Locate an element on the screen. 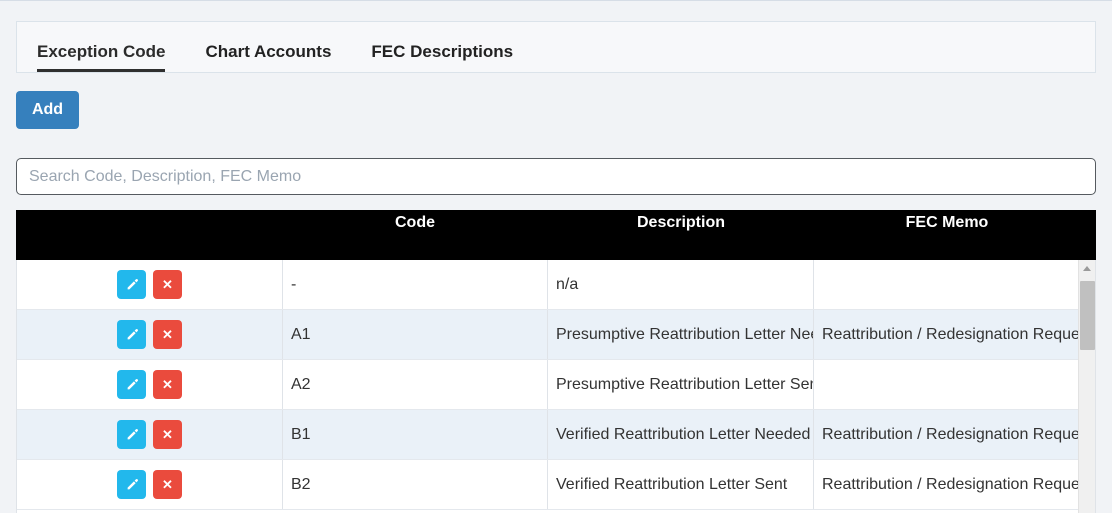  cell-description: Presumptive Reattribution Letter Needed is located at coordinates (681, 334).